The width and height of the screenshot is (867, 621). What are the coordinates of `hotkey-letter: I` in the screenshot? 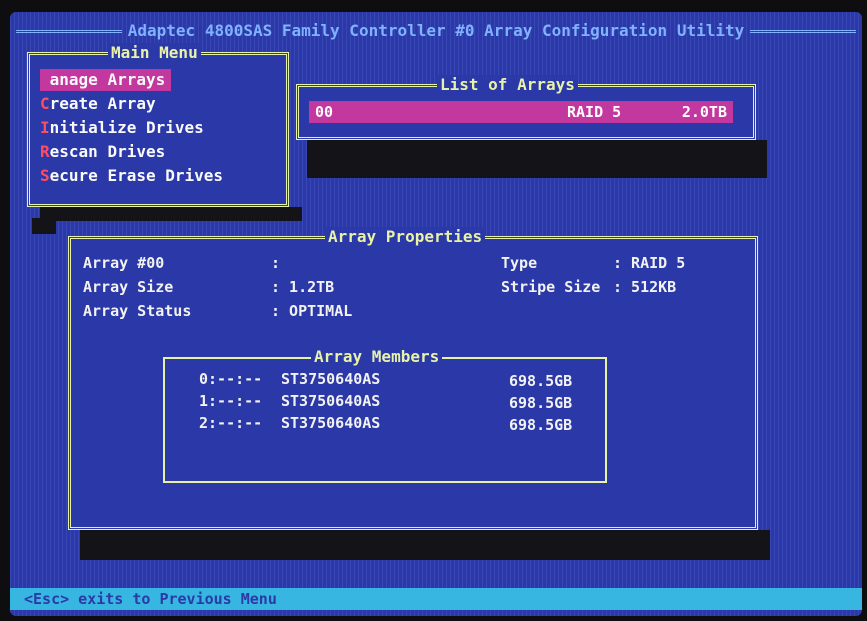 It's located at (45, 127).